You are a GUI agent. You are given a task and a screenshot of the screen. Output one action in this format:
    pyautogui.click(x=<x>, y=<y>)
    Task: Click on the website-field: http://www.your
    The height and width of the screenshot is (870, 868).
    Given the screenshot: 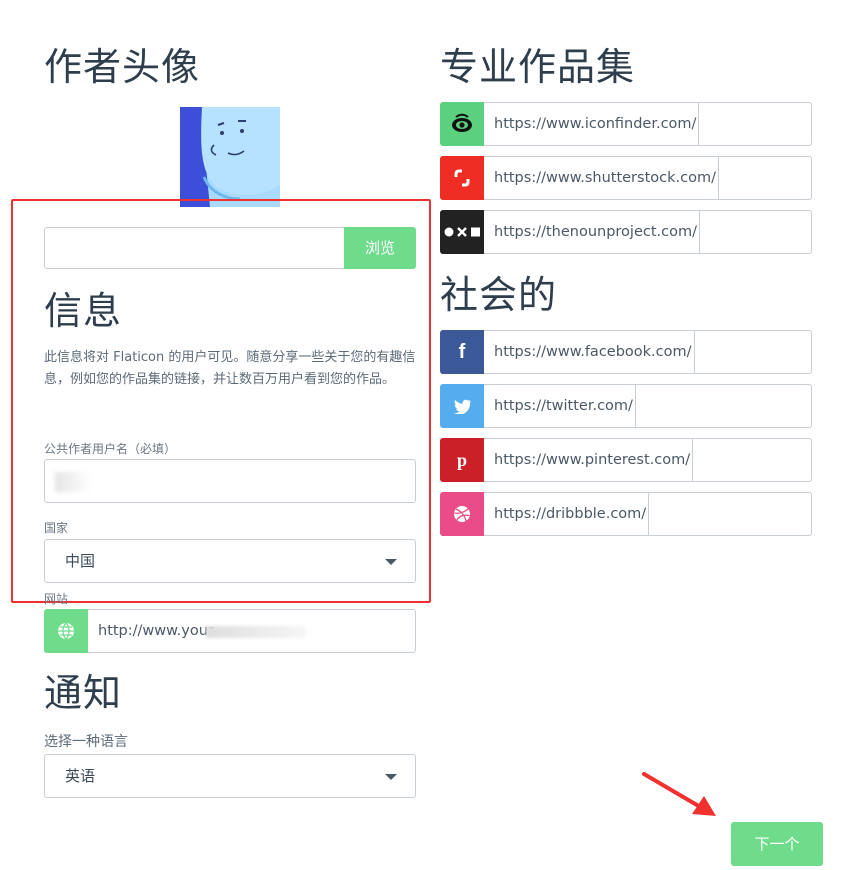 What is the action you would take?
    pyautogui.click(x=252, y=631)
    